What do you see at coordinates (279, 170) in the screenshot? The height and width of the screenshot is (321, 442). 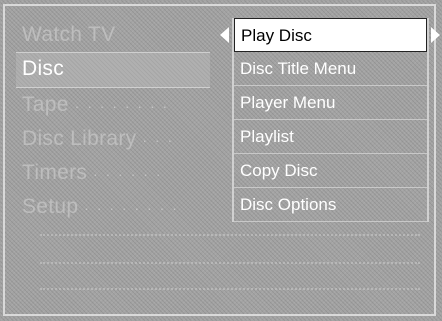 I see `submenu-item-label: Copy Disc` at bounding box center [279, 170].